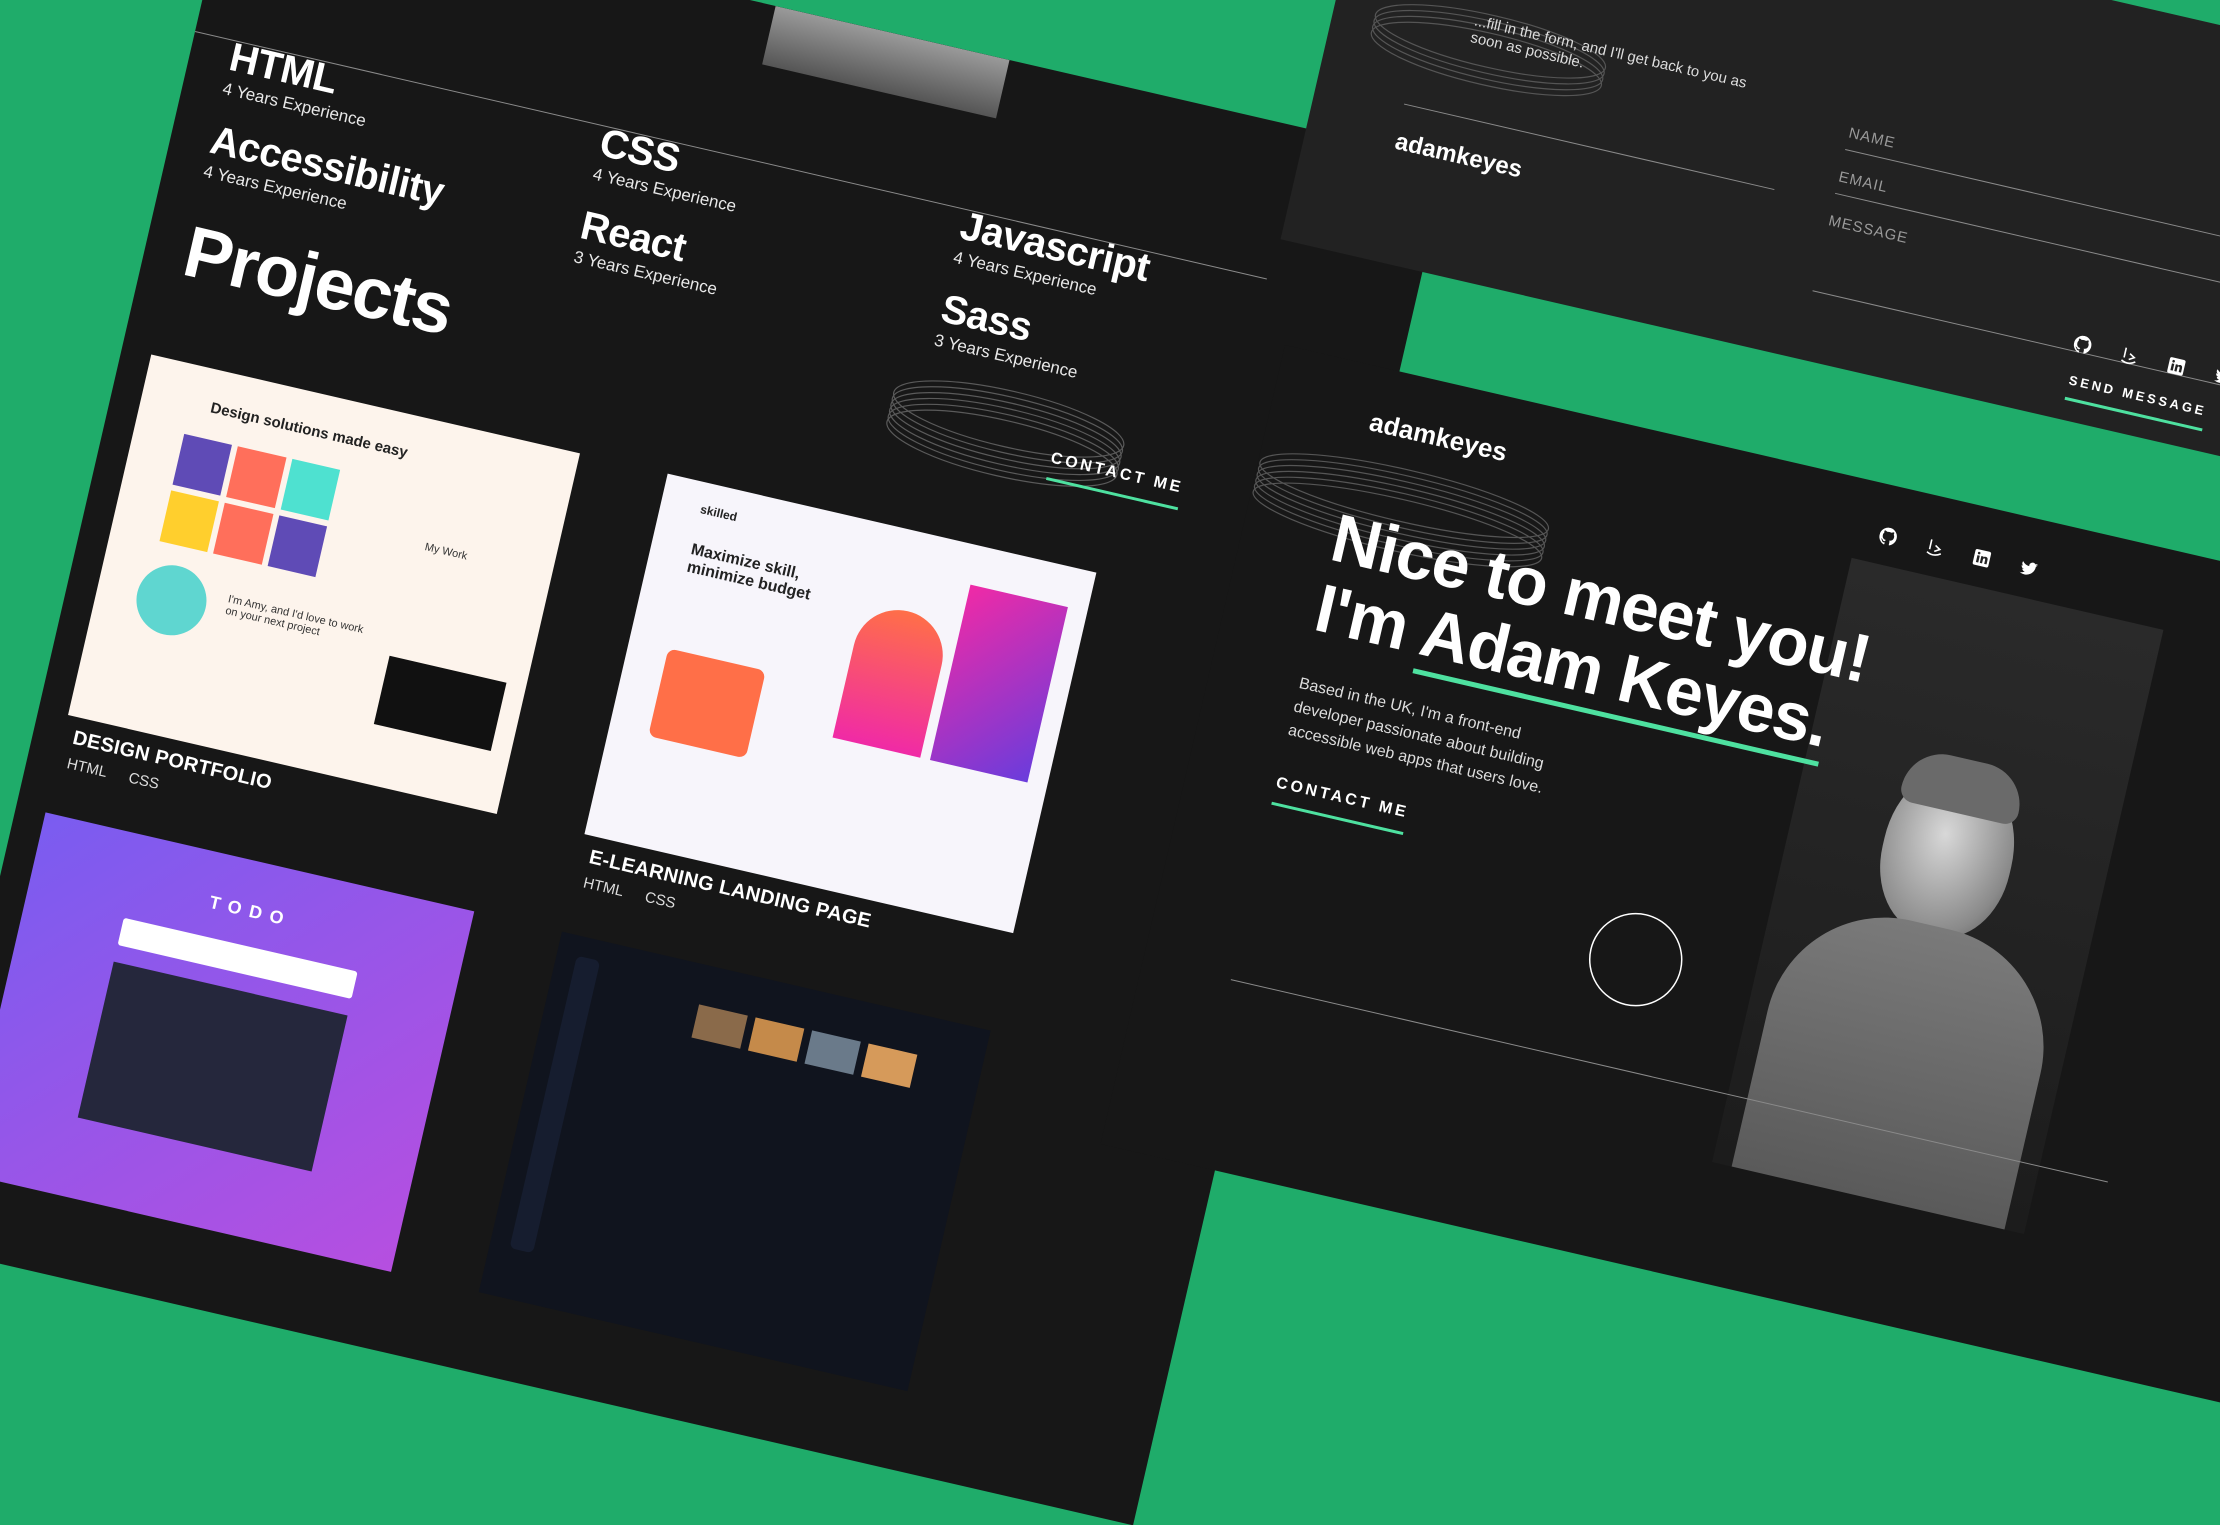  What do you see at coordinates (1635, 959) in the screenshot?
I see `circle-decoration` at bounding box center [1635, 959].